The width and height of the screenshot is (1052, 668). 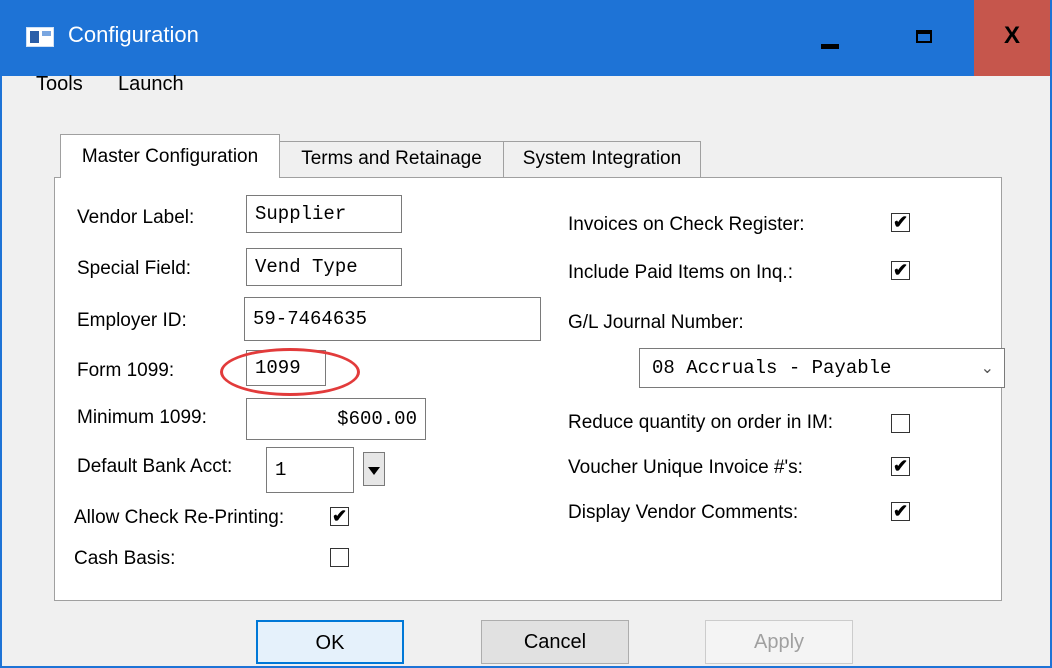 What do you see at coordinates (132, 320) in the screenshot?
I see `employer-id-label: Employer ID:` at bounding box center [132, 320].